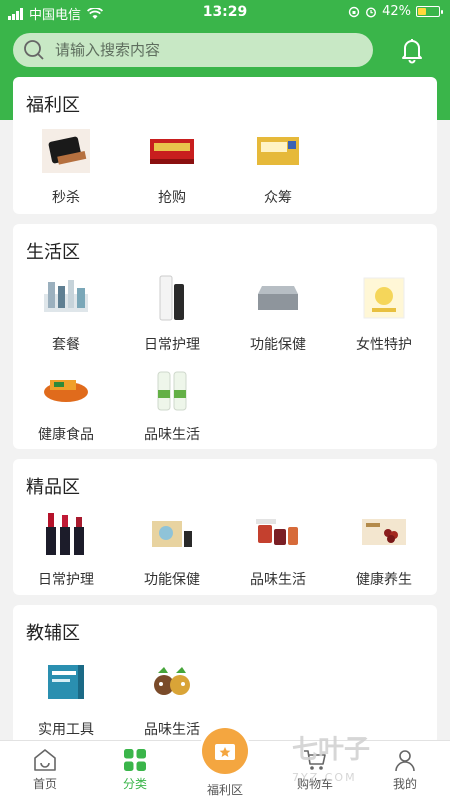 The width and height of the screenshot is (450, 800). What do you see at coordinates (354, 11) in the screenshot?
I see `rotation-lock-icon` at bounding box center [354, 11].